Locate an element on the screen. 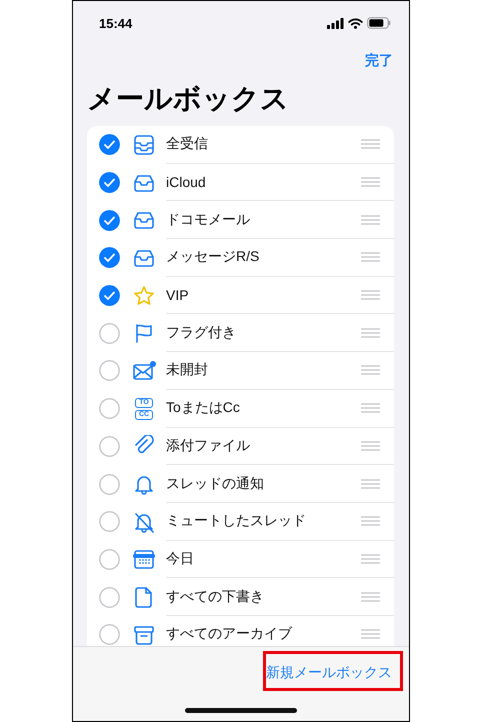 The image size is (496, 722). flag-icon is located at coordinates (144, 333).